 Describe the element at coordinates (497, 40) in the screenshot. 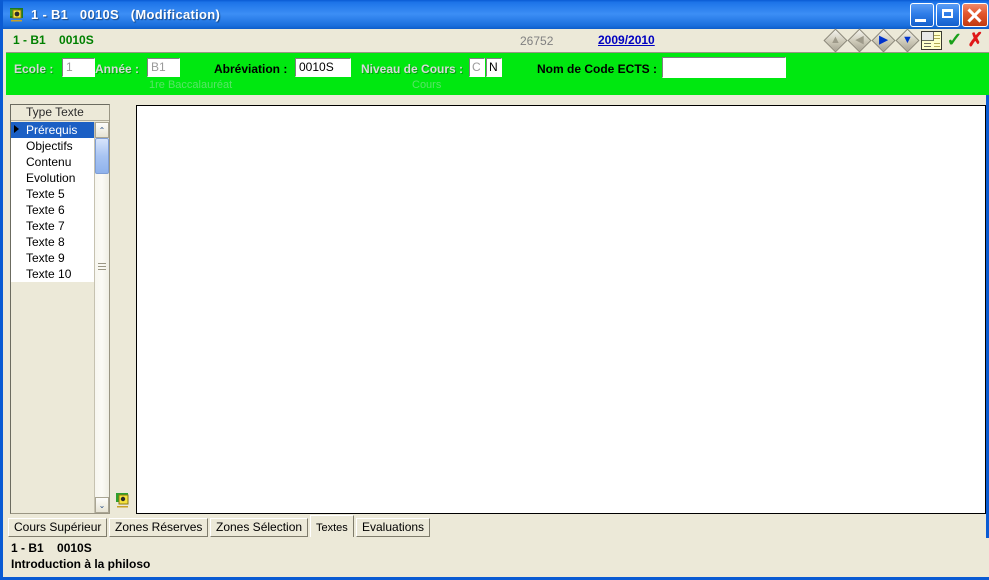

I see `record-toolbar: 1 - B1 0010S 26752 2009/2010 ▲ ◀ ▶ ▼ ✓ ✗` at that location.